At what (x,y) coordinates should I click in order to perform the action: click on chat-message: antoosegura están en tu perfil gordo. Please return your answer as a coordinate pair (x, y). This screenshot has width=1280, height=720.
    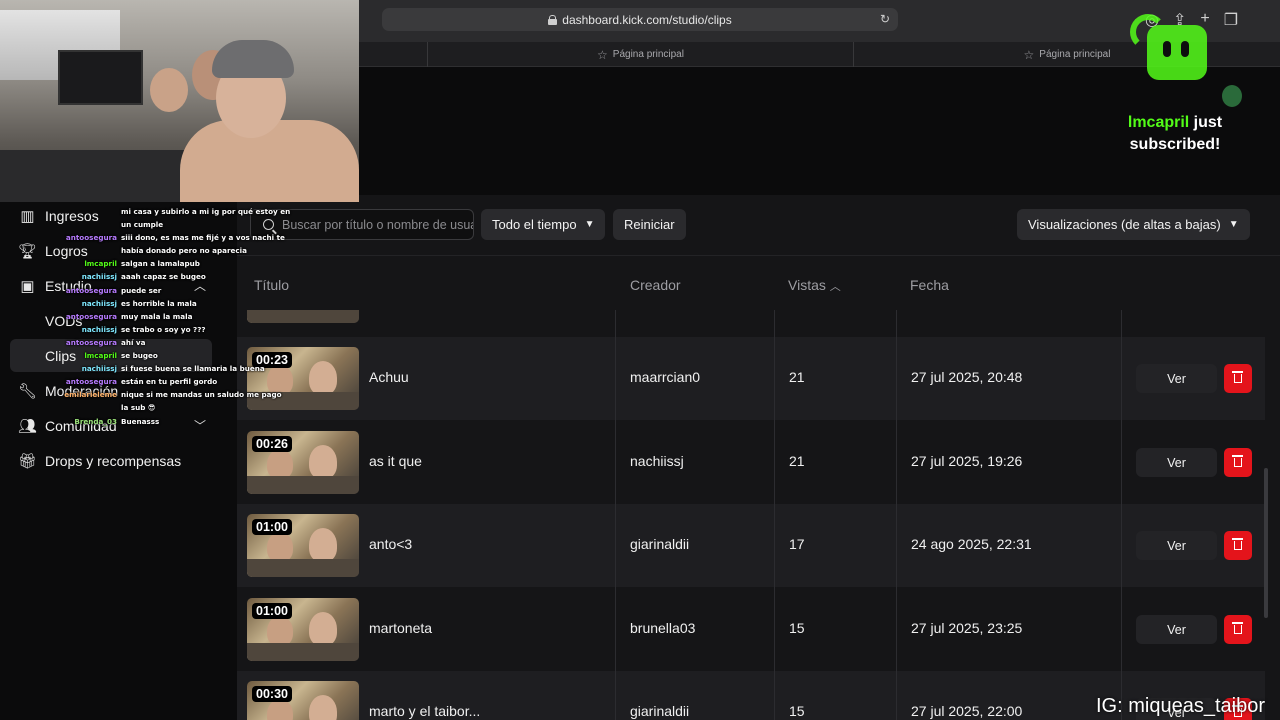
    Looking at the image, I should click on (182, 381).